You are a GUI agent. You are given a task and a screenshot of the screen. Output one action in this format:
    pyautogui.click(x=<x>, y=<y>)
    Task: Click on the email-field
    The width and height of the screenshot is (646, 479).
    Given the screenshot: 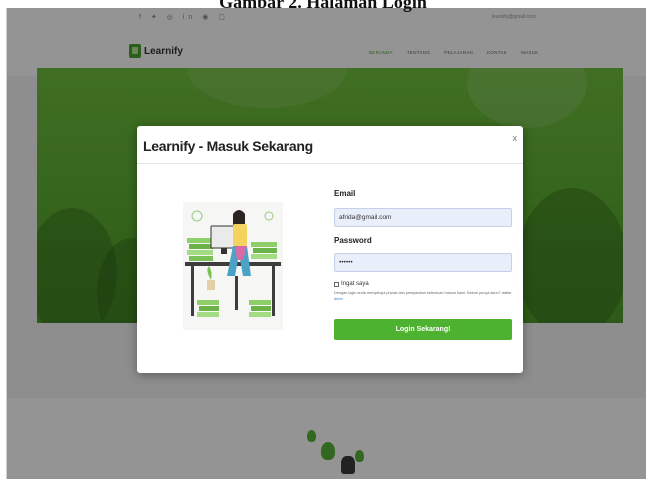 What is the action you would take?
    pyautogui.click(x=423, y=217)
    